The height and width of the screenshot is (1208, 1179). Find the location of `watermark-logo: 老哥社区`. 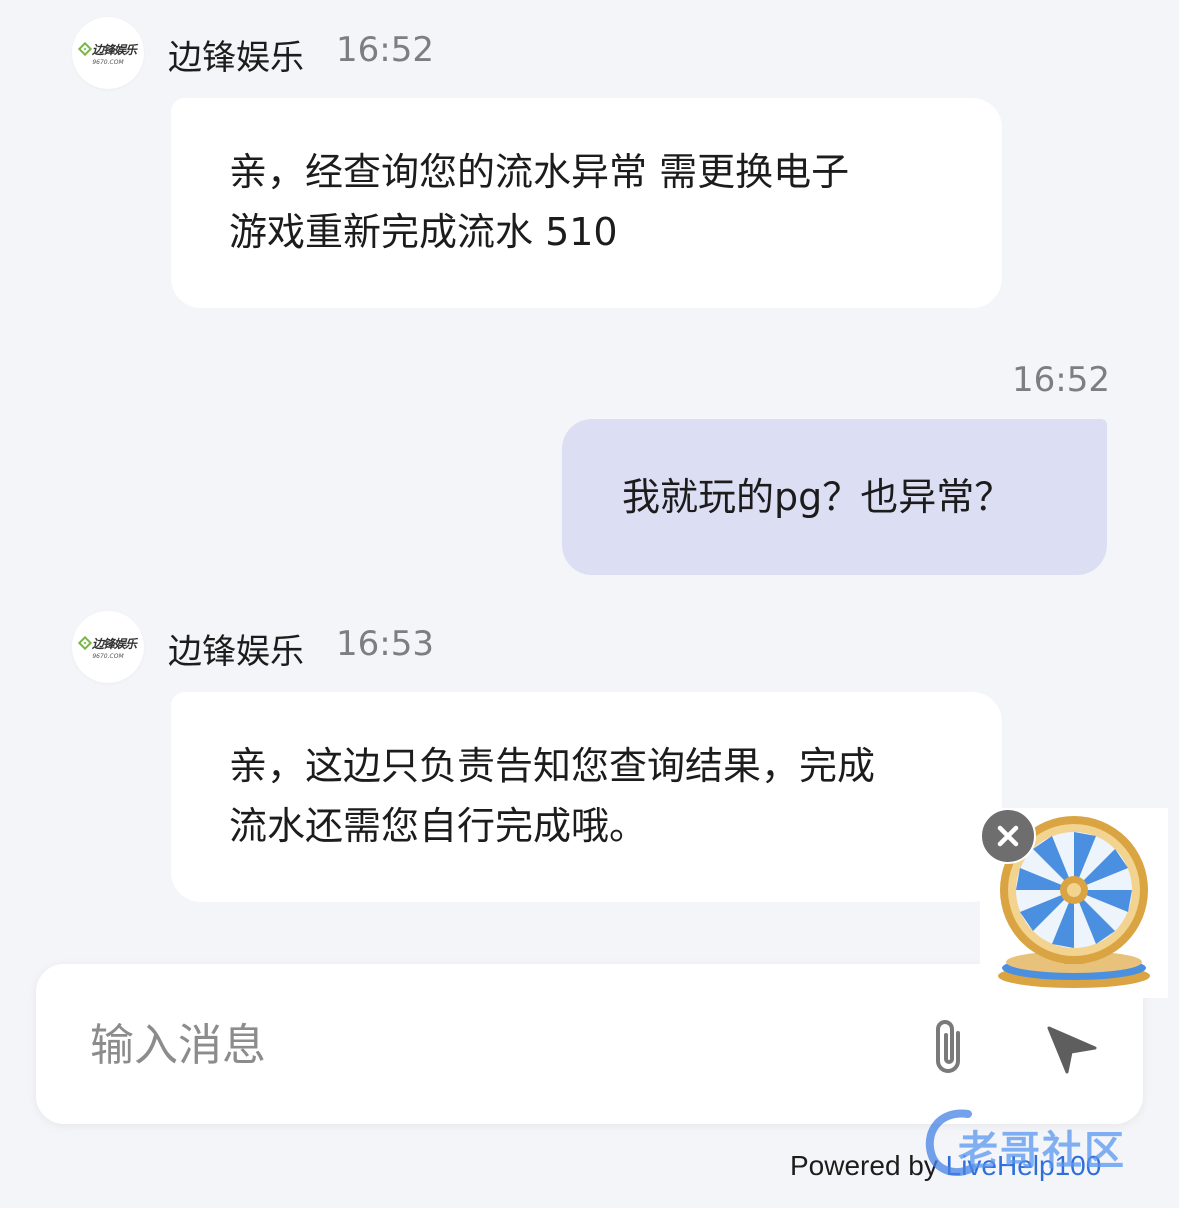

watermark-logo: 老哥社区 is located at coordinates (1038, 1144).